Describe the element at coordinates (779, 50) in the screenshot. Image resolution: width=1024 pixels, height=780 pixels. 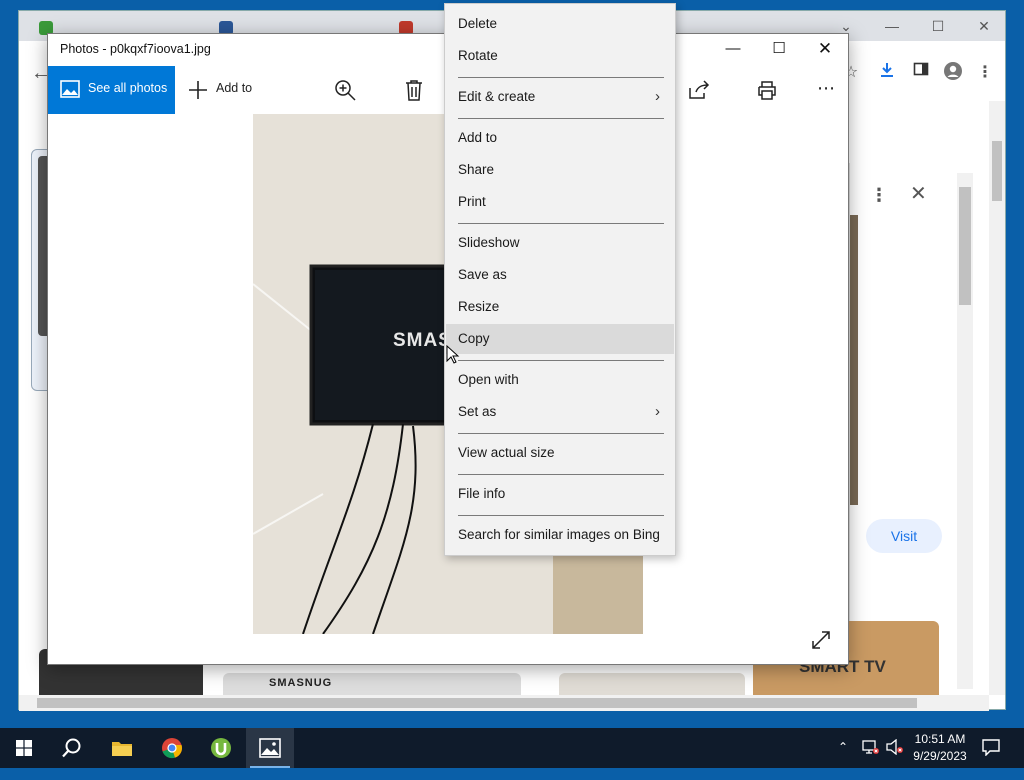
I see `maximize-button: ☐` at that location.